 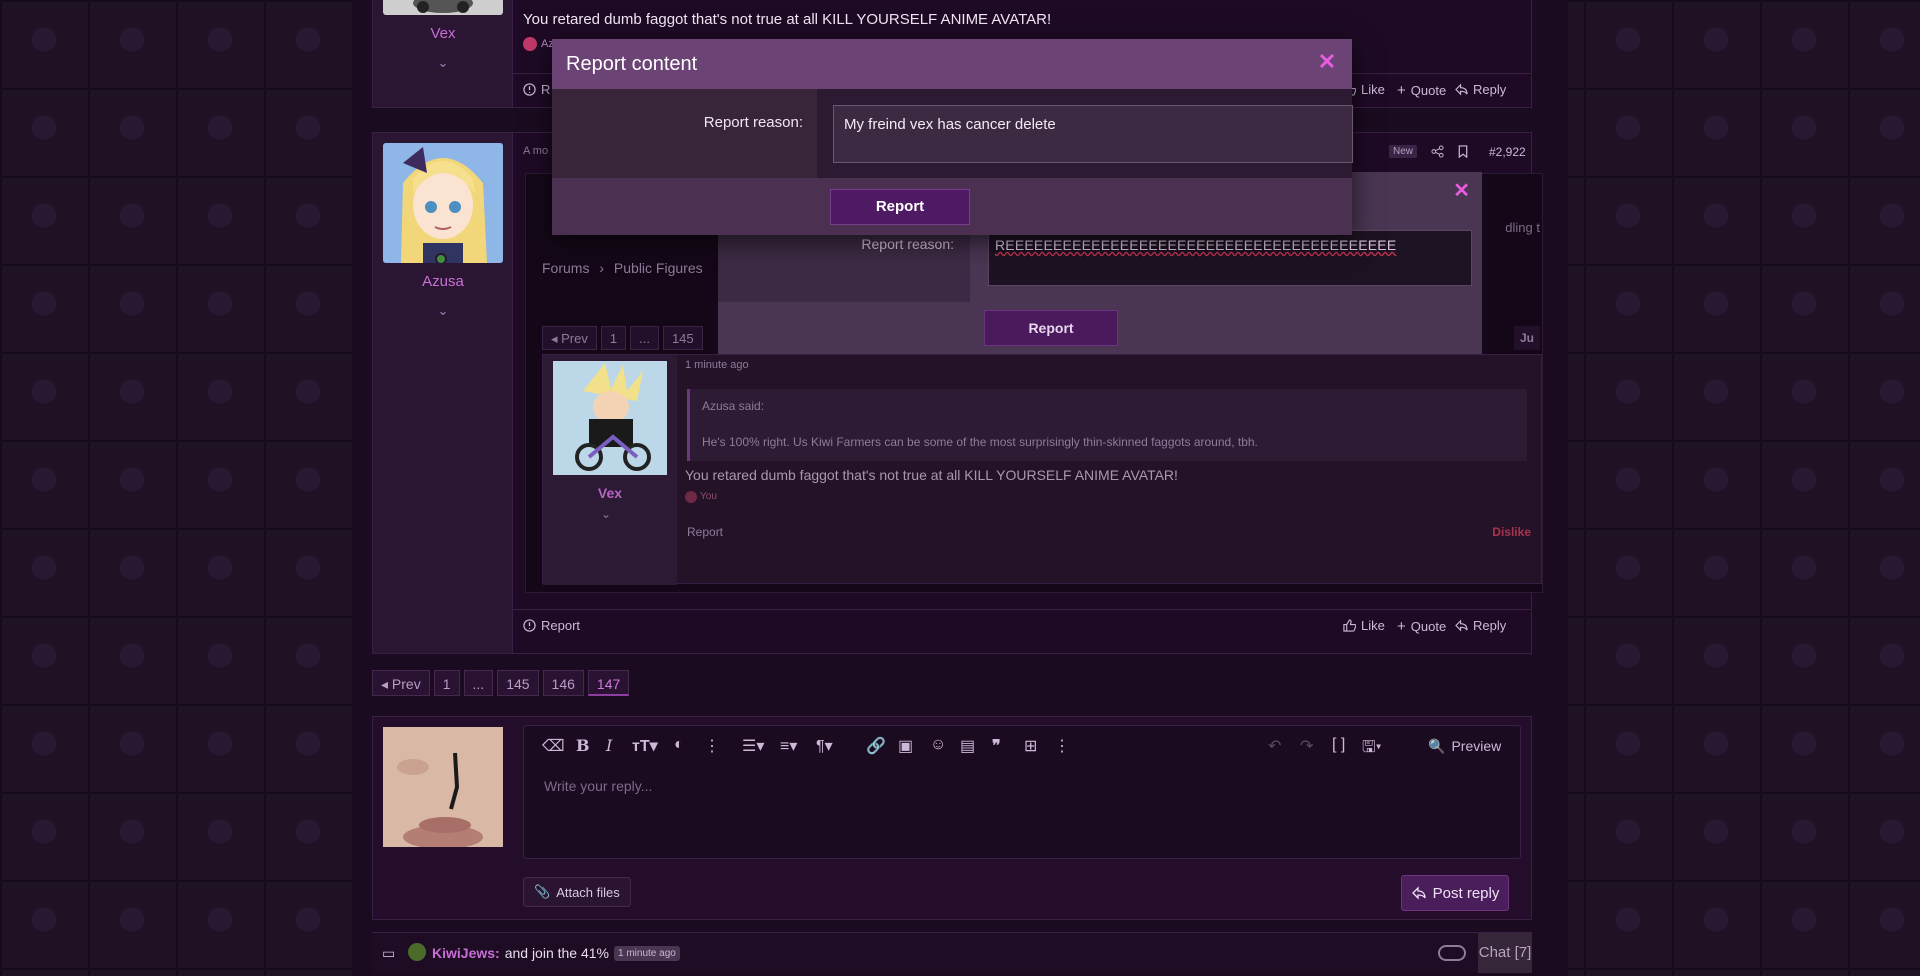 What do you see at coordinates (1403, 151) in the screenshot?
I see `new-badge: New` at bounding box center [1403, 151].